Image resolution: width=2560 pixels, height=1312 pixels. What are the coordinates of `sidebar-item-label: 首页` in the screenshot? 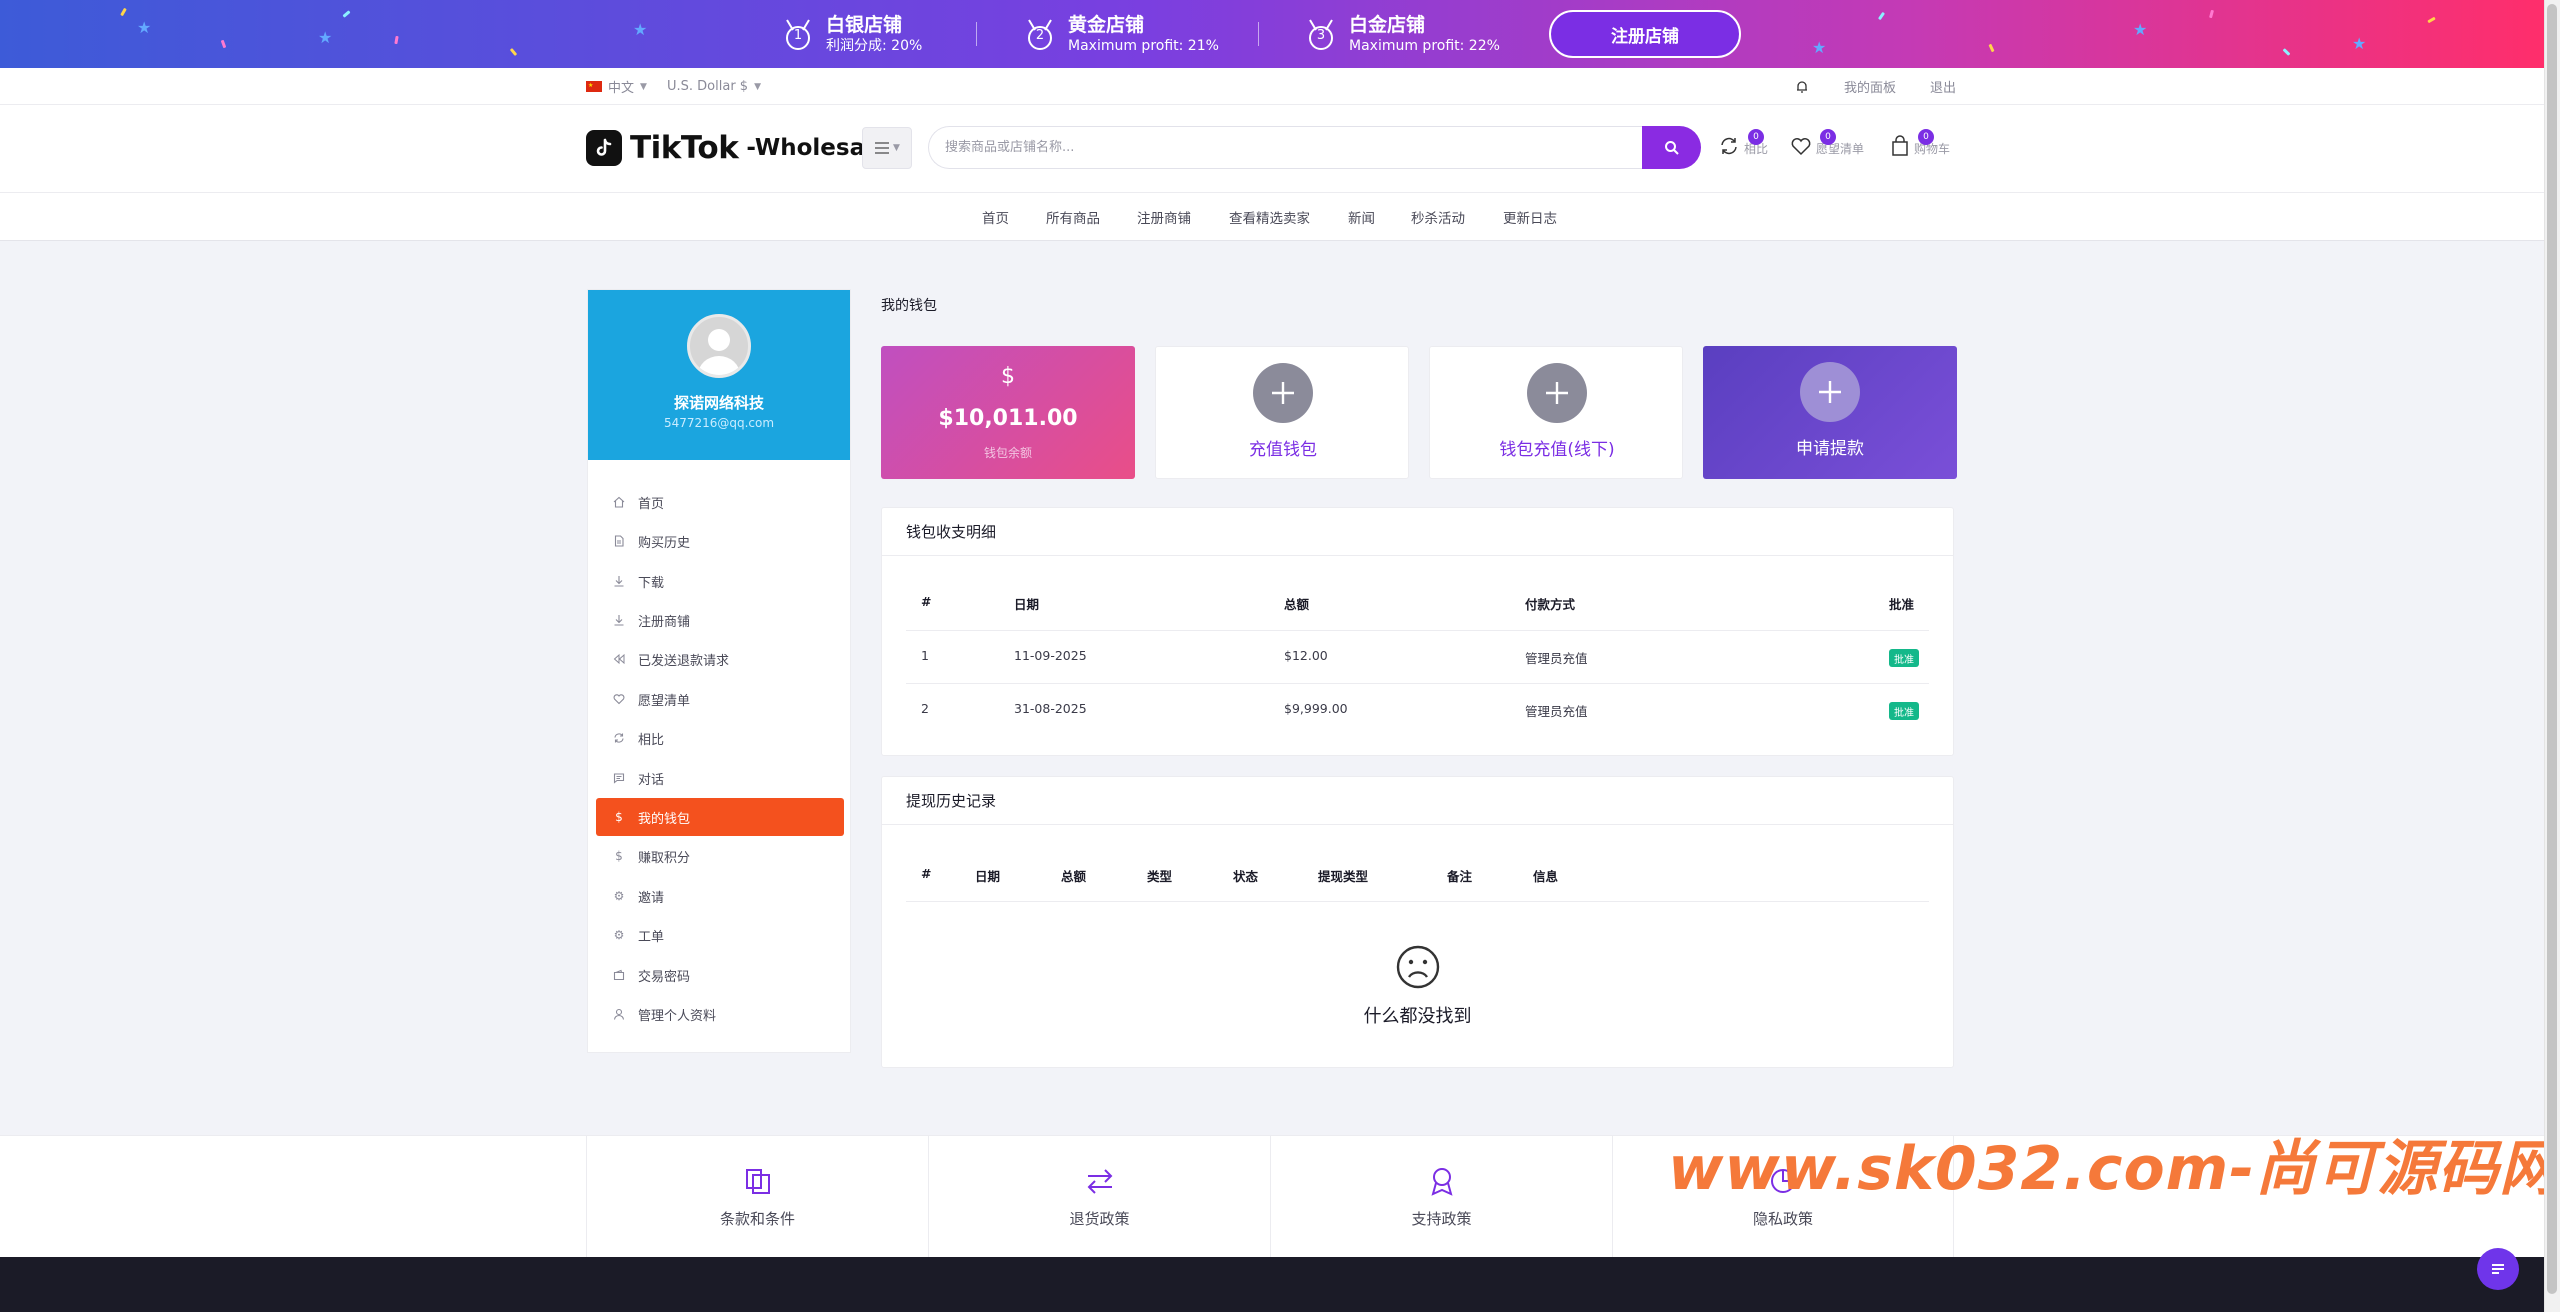 It's located at (651, 504).